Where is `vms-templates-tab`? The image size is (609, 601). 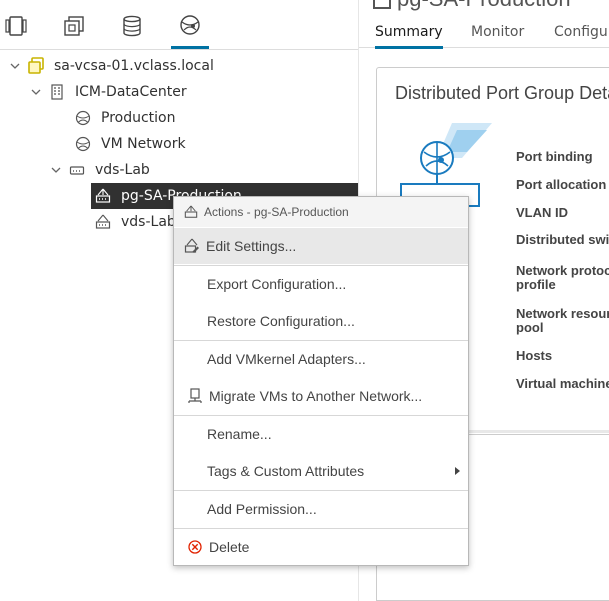
vms-templates-tab is located at coordinates (74, 30).